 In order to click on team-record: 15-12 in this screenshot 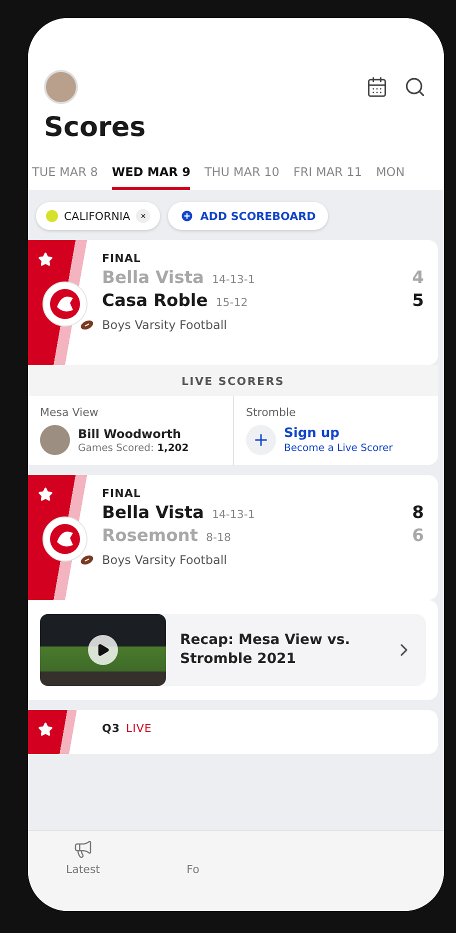, I will do `click(232, 302)`.